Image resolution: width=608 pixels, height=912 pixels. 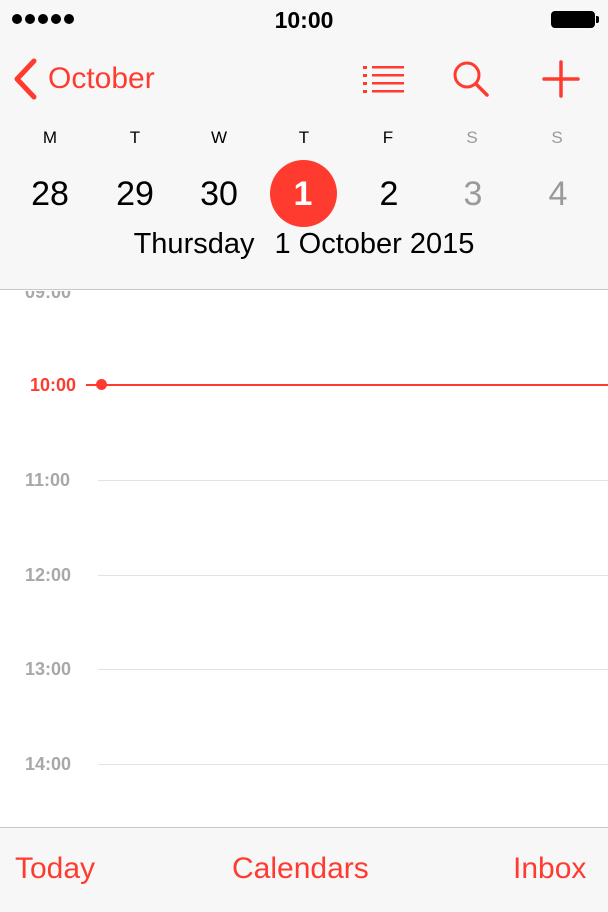 I want to click on selected-weekday: Thursday, so click(x=194, y=244).